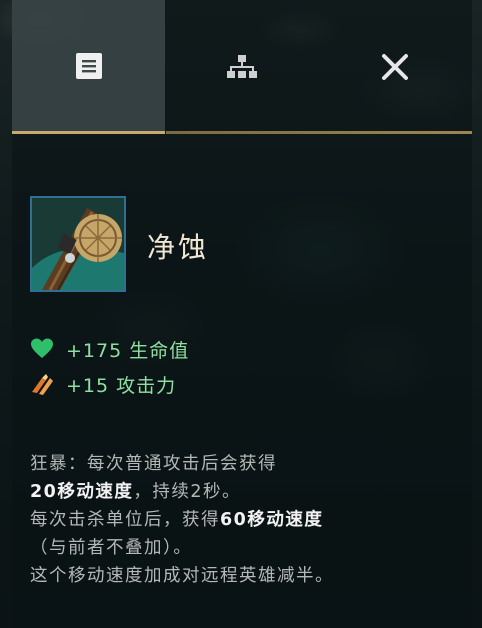  I want to click on hierarchy-icon, so click(241, 66).